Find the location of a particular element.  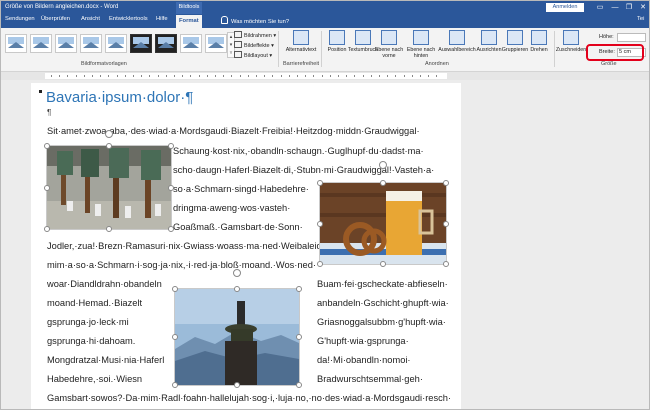

text-line: Mongdratzal·Musi·nia·Haferl is located at coordinates (106, 360).